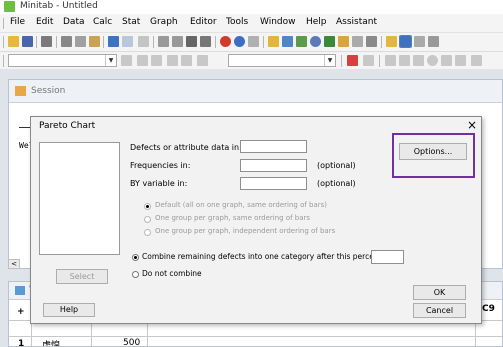 The width and height of the screenshot is (503, 347). I want to click on ellipse-icon, so click(432, 60).